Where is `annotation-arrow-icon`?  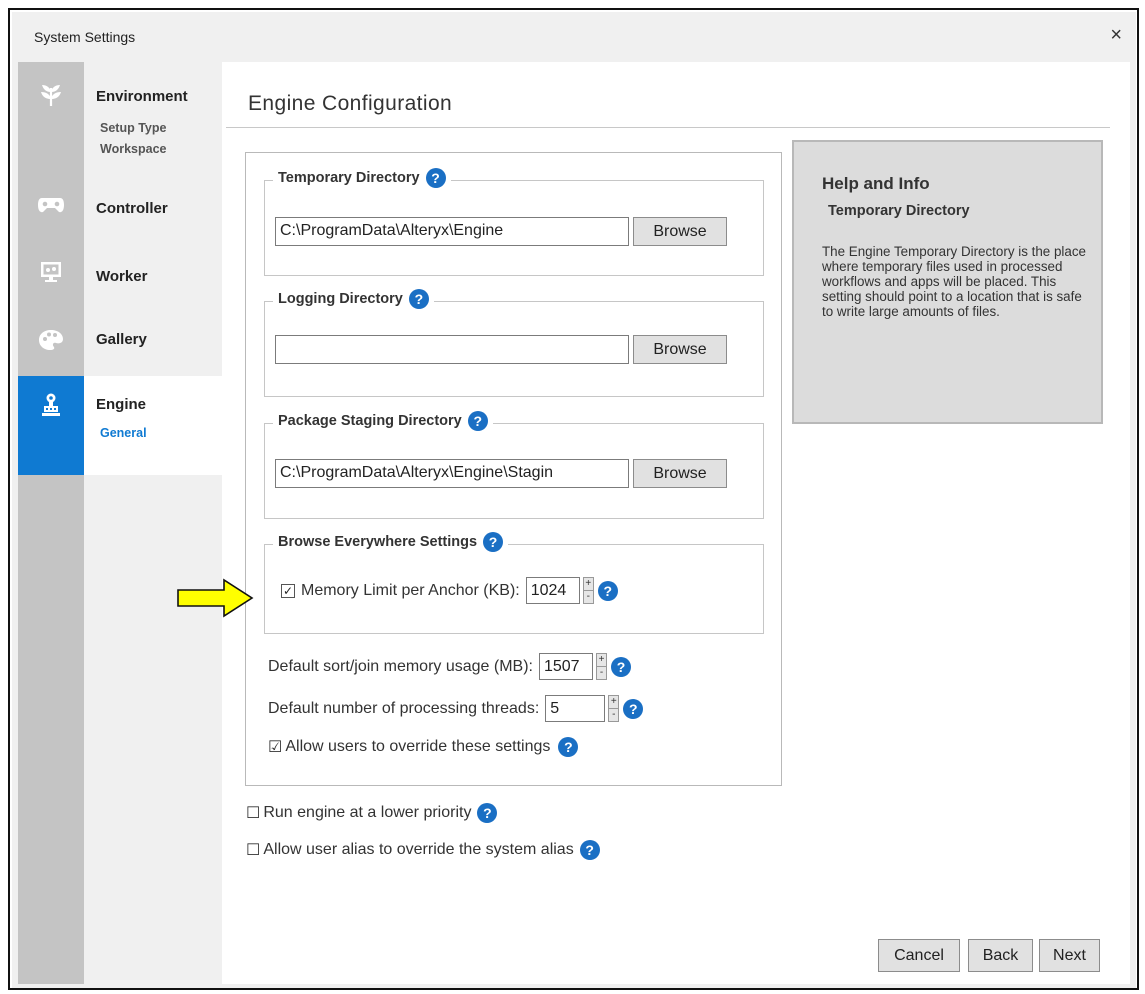
annotation-arrow-icon is located at coordinates (215, 598).